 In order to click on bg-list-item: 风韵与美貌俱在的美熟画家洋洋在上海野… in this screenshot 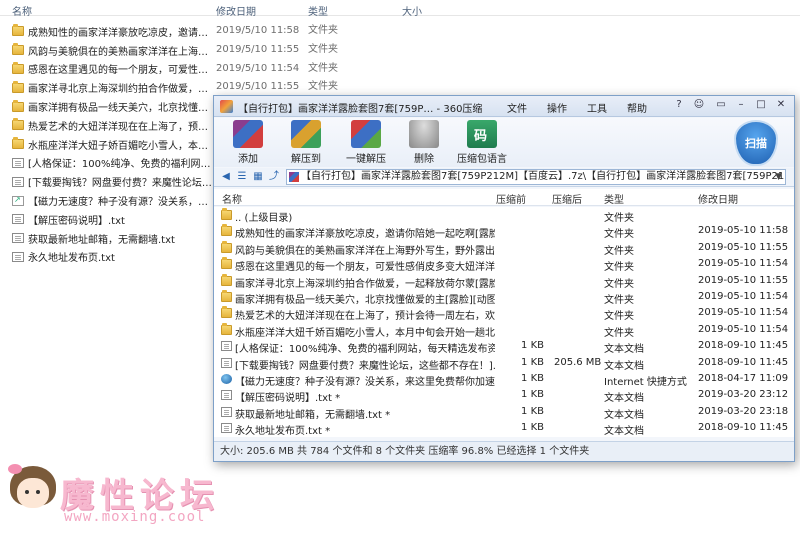, I will do `click(112, 50)`.